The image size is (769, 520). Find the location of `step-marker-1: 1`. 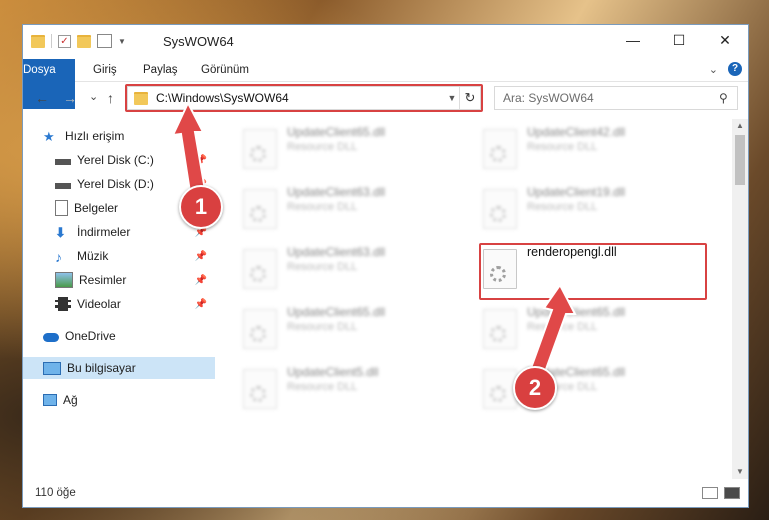

step-marker-1: 1 is located at coordinates (201, 207).